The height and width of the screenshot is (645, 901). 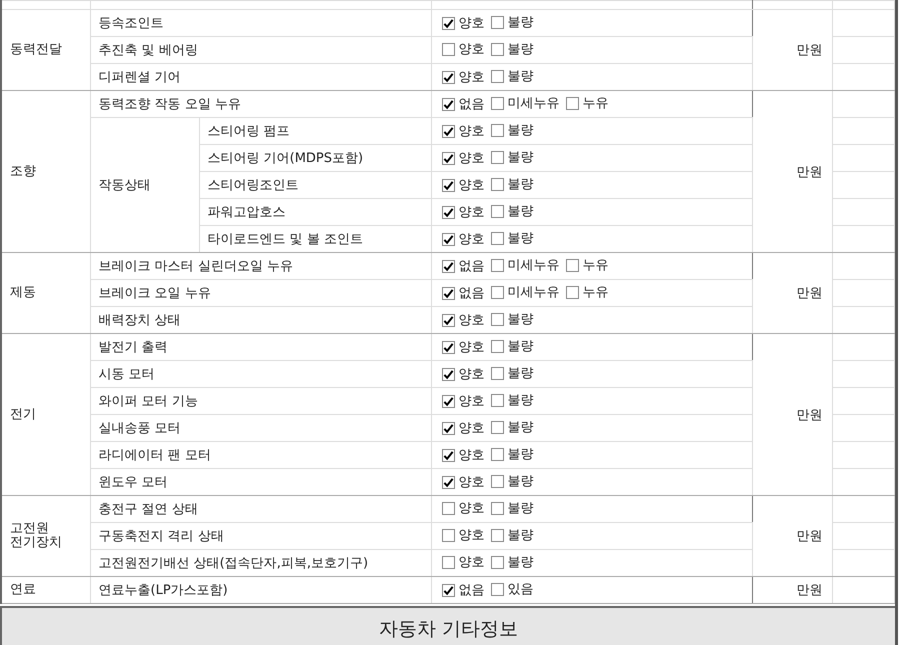 I want to click on item-label: 등속조인트, so click(x=131, y=23).